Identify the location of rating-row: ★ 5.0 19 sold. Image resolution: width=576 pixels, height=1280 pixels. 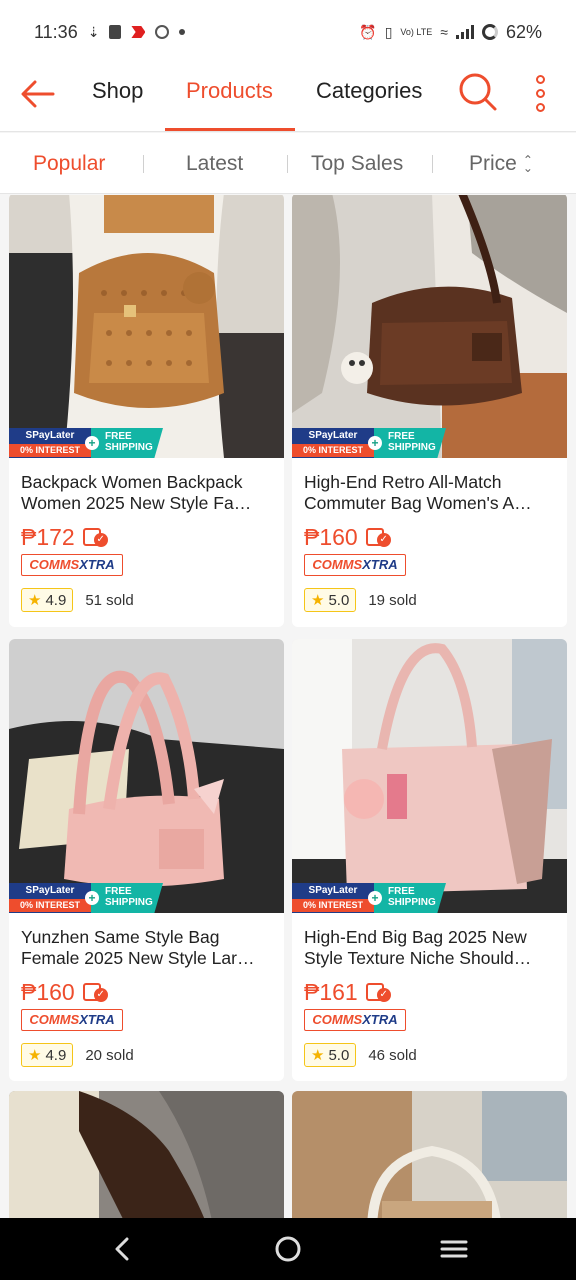
(429, 594).